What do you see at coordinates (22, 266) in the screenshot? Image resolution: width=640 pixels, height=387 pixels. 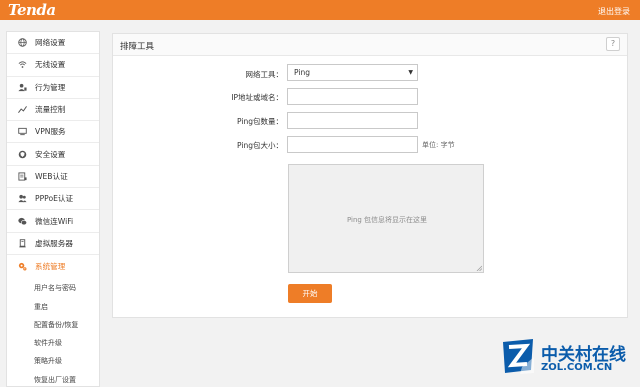 I see `gear-icon` at bounding box center [22, 266].